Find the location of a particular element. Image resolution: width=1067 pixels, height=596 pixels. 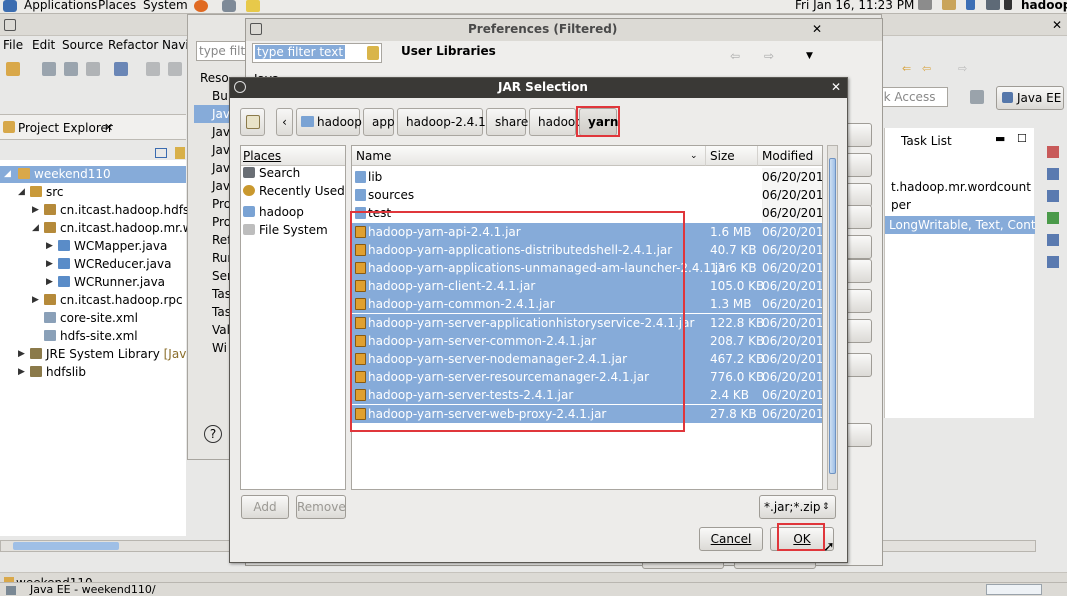

column-size: Size is located at coordinates (732, 156).